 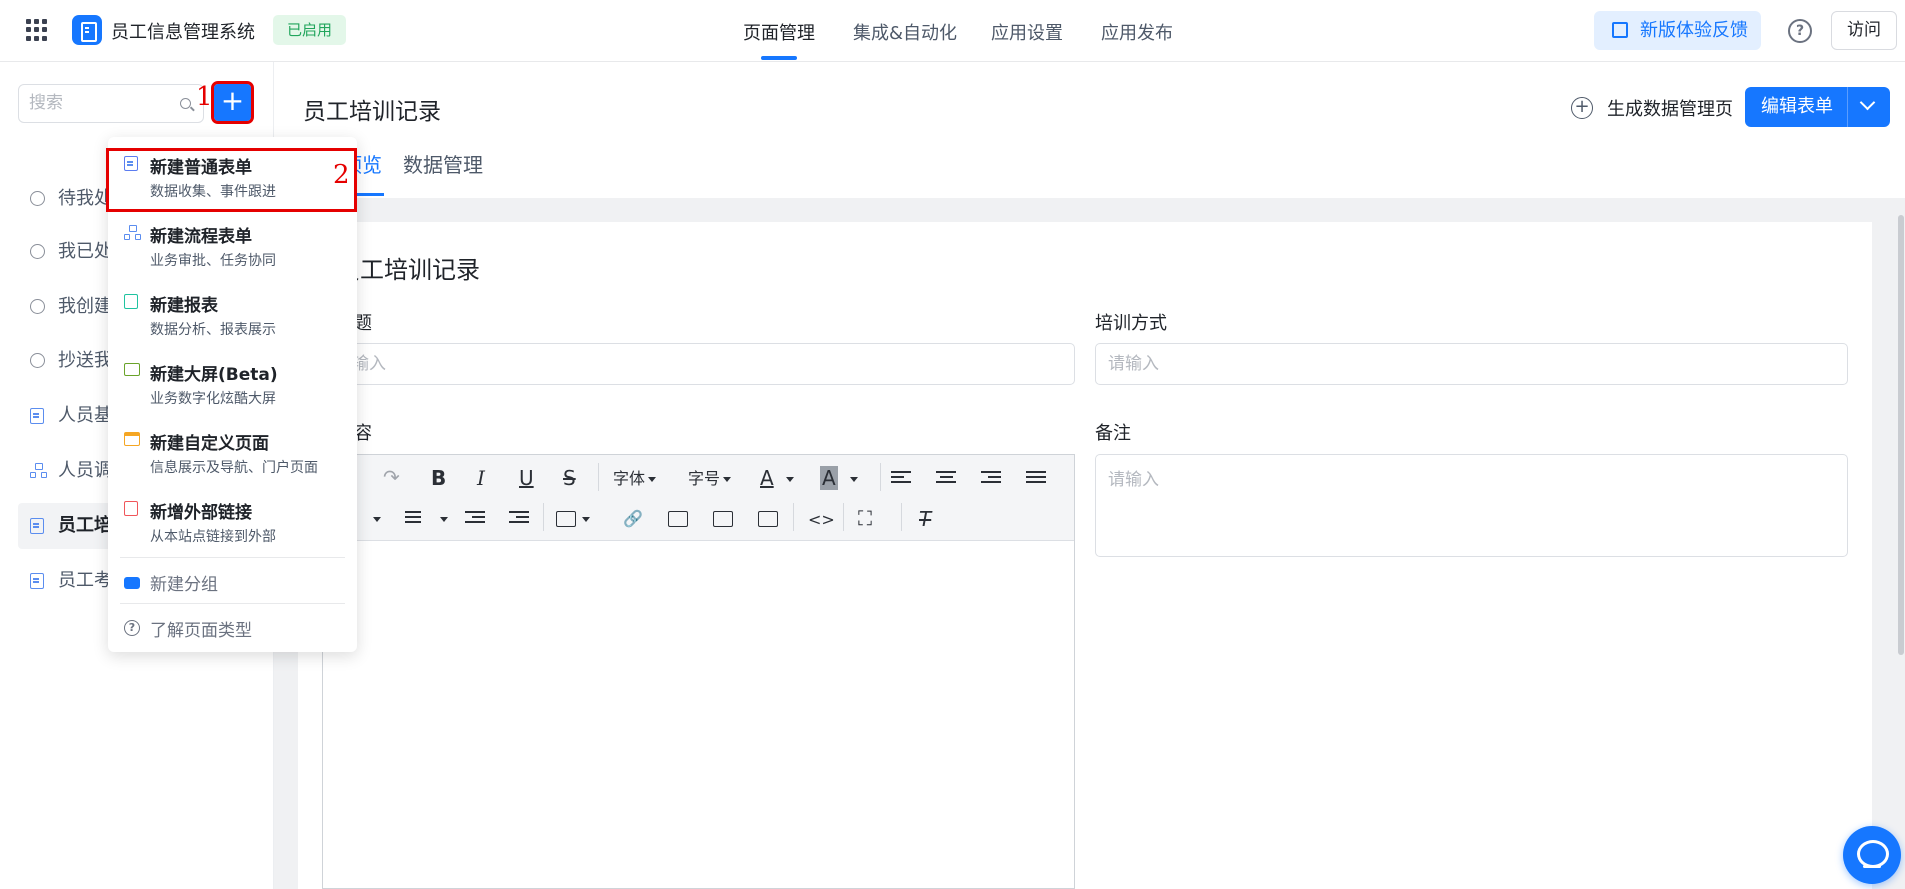 I want to click on link-icon, so click(x=131, y=508).